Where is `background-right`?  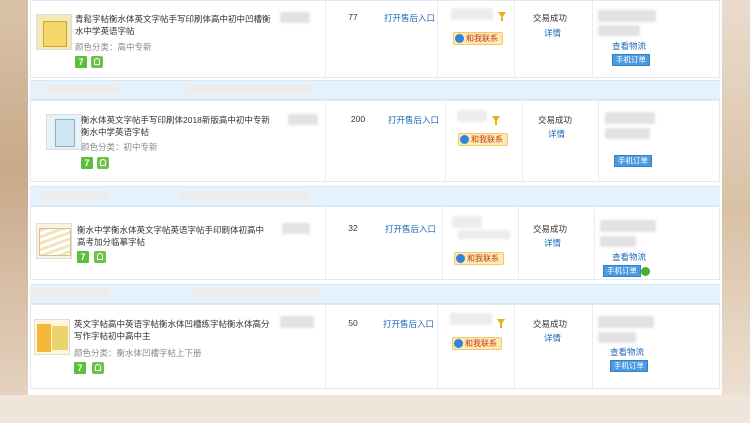
background-right is located at coordinates (736, 211).